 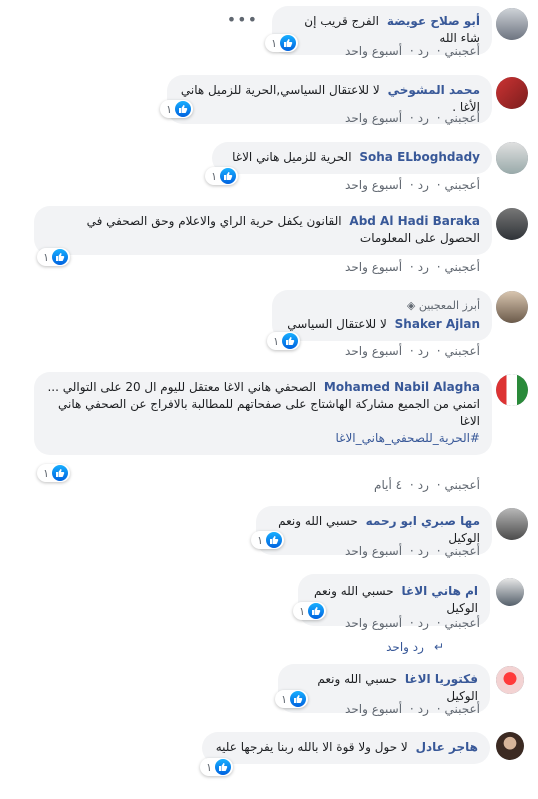 I want to click on diamond-icon: ◈, so click(x=411, y=305).